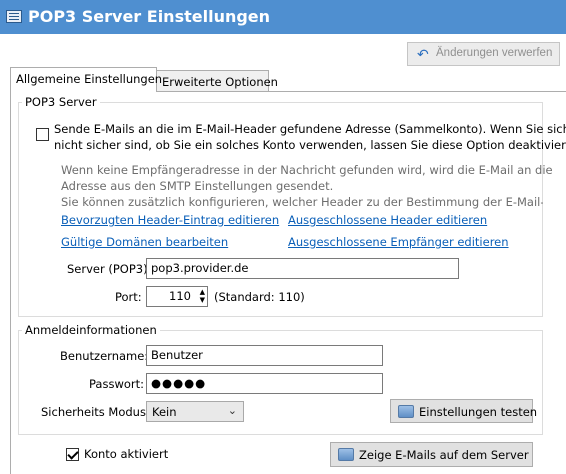 This screenshot has height=474, width=566. I want to click on server-label: Server (POP3):, so click(109, 269).